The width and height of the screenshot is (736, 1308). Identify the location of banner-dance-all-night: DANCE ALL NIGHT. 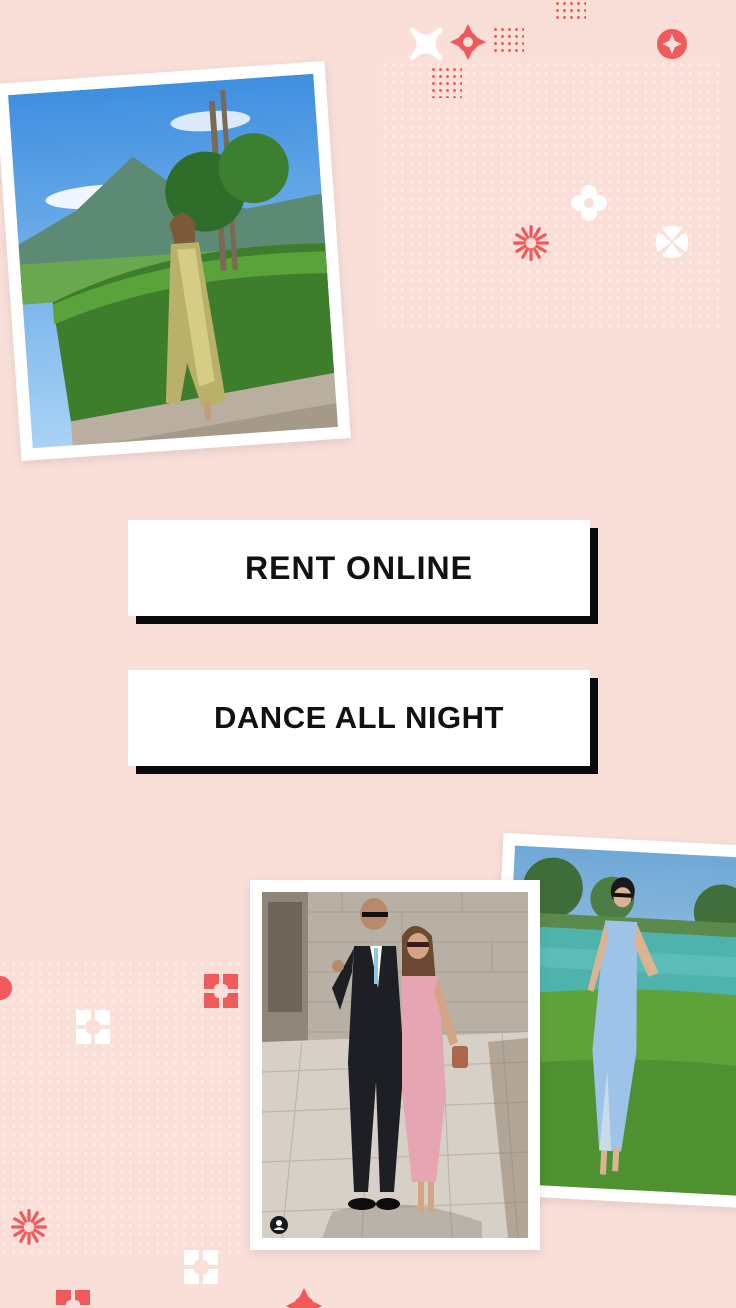
(359, 718).